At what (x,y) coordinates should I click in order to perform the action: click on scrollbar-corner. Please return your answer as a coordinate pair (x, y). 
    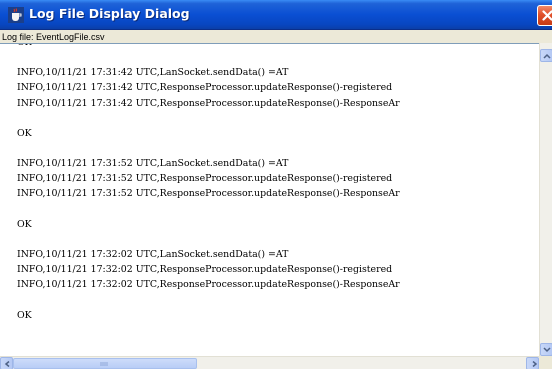
    Looking at the image, I should click on (545, 362).